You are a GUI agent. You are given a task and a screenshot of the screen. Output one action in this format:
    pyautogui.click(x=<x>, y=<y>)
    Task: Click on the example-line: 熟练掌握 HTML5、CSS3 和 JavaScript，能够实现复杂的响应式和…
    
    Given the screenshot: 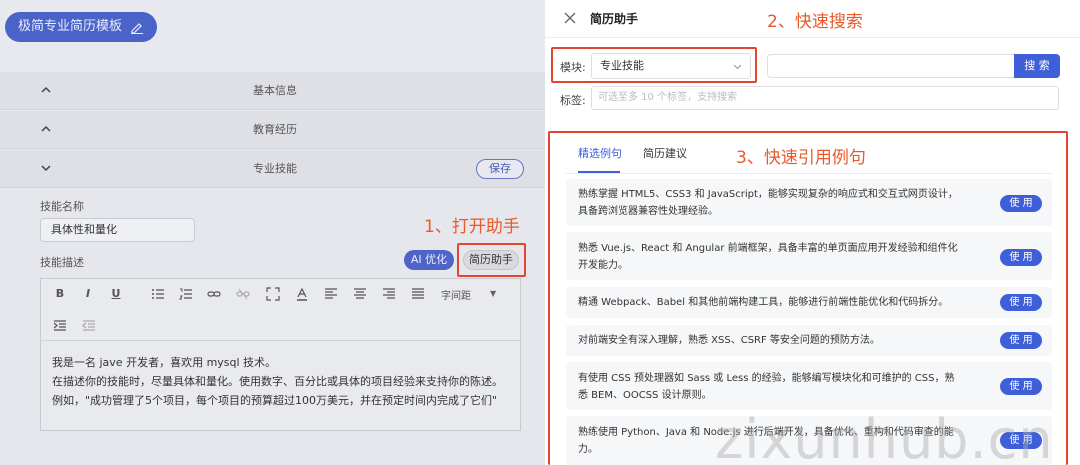 What is the action you would take?
    pyautogui.click(x=768, y=194)
    